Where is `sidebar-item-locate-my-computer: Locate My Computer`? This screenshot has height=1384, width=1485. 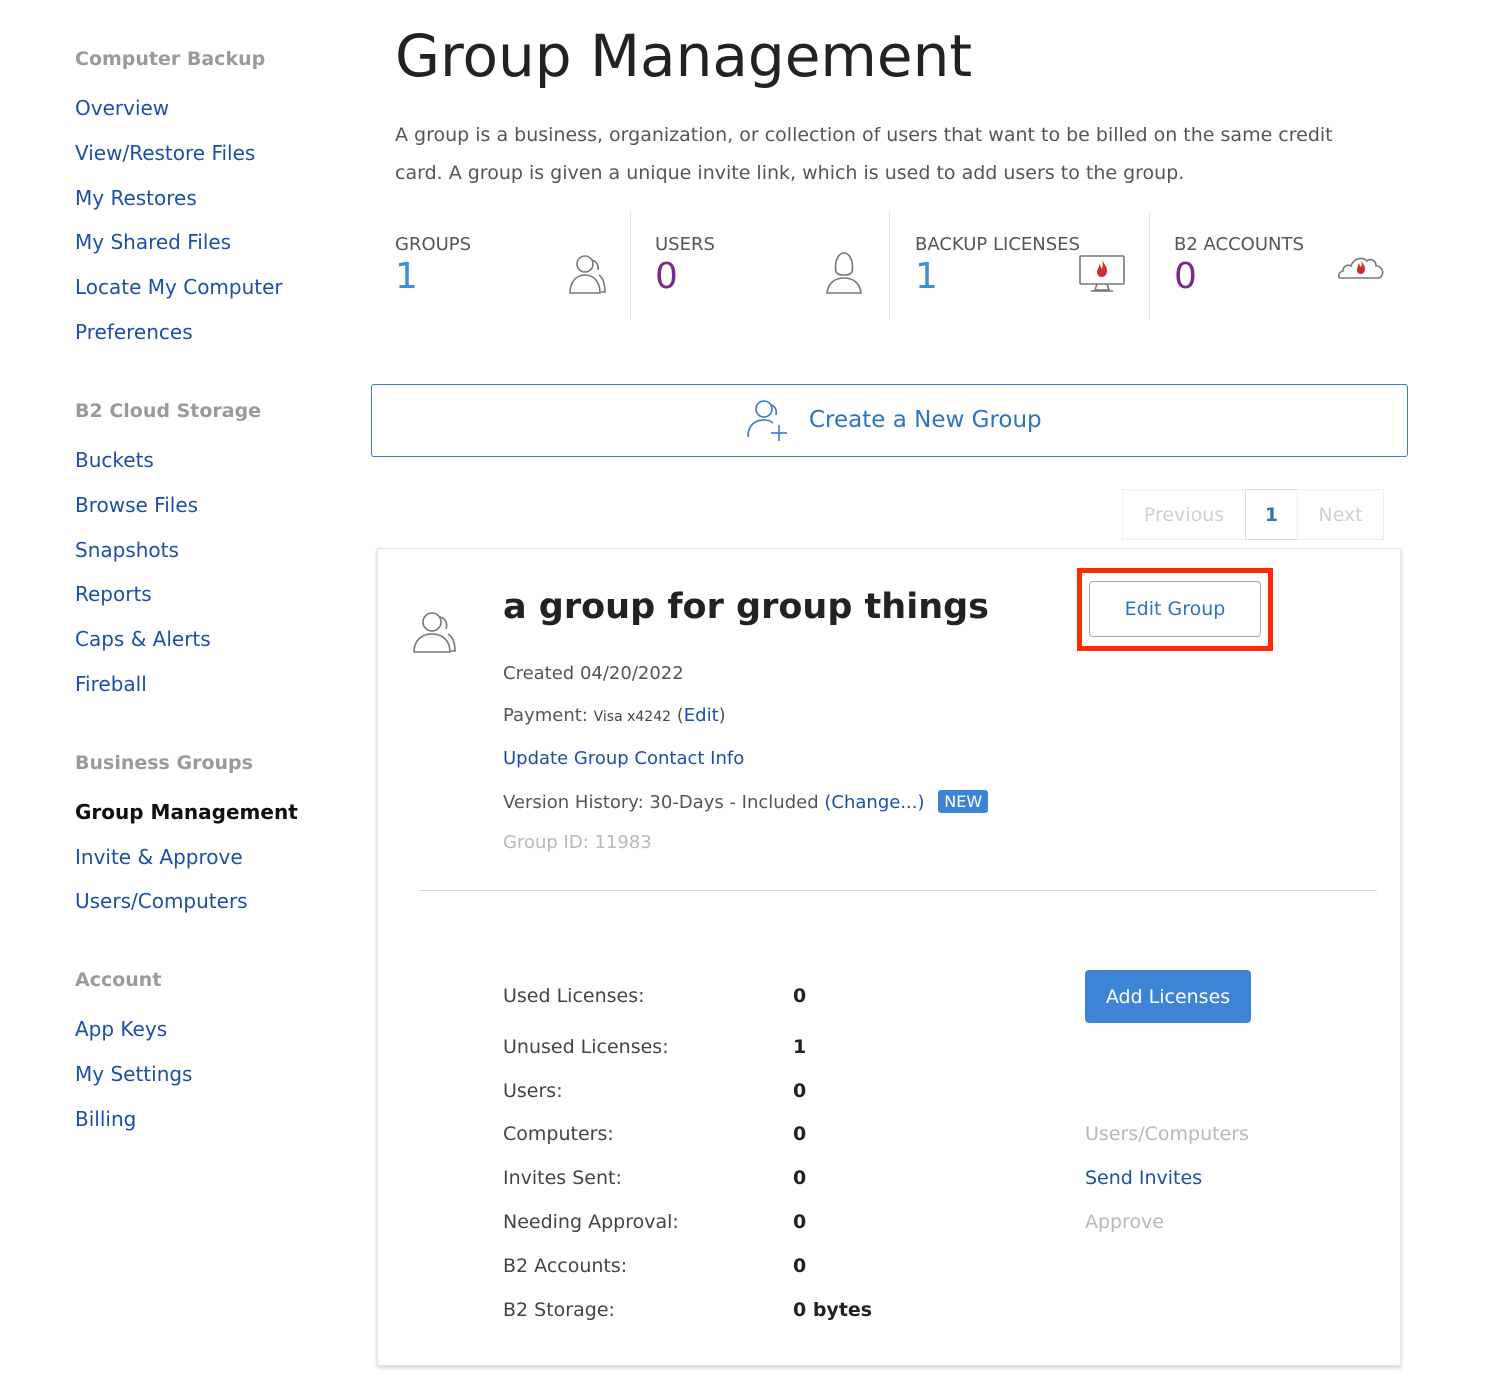
sidebar-item-locate-my-computer: Locate My Computer is located at coordinates (179, 287).